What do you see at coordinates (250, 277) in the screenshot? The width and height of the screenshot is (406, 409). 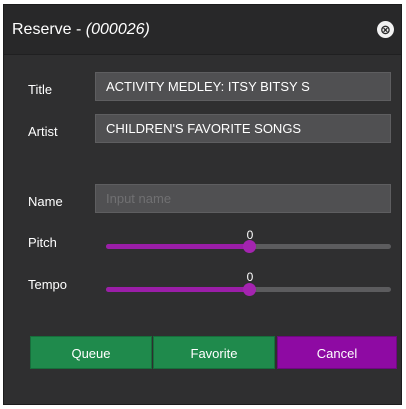 I see `tempo-value: 0` at bounding box center [250, 277].